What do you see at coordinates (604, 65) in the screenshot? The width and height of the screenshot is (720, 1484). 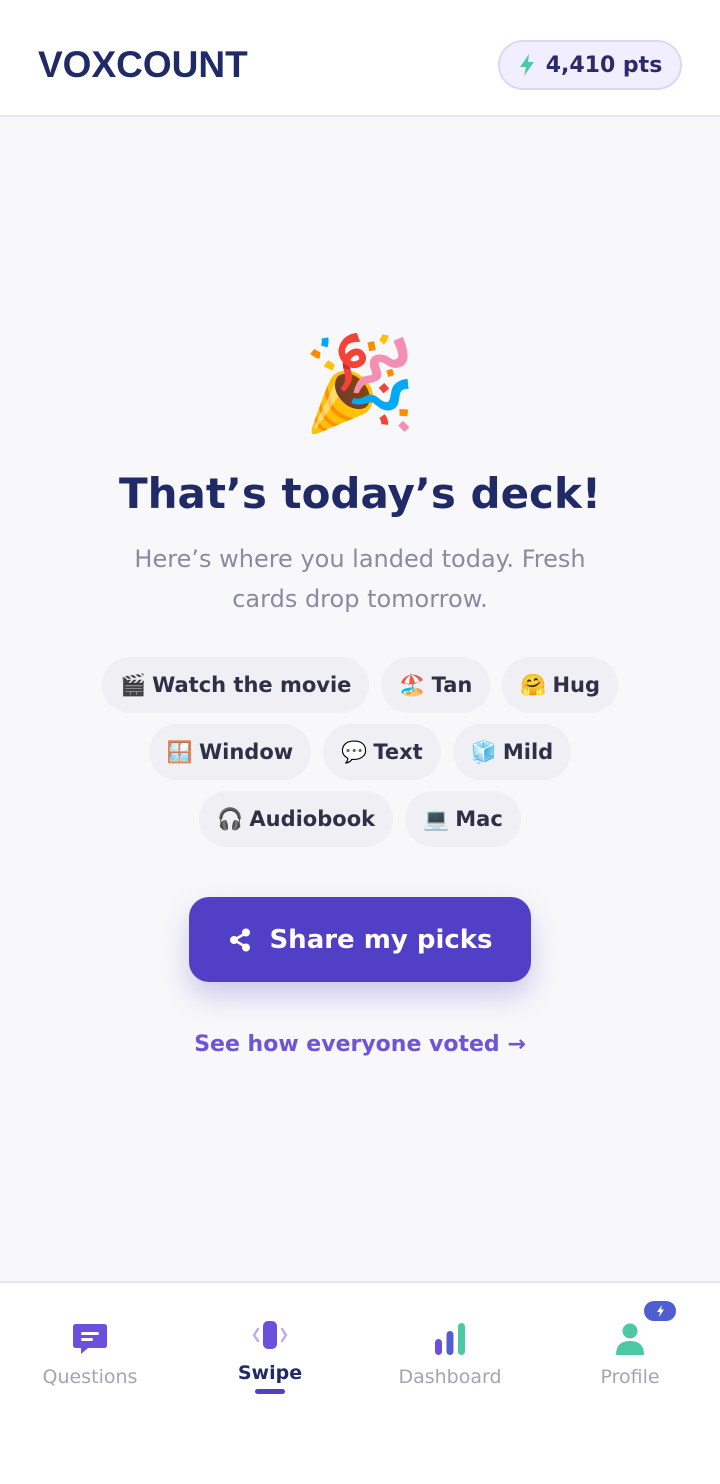 I see `points-value: 4,410 pts` at bounding box center [604, 65].